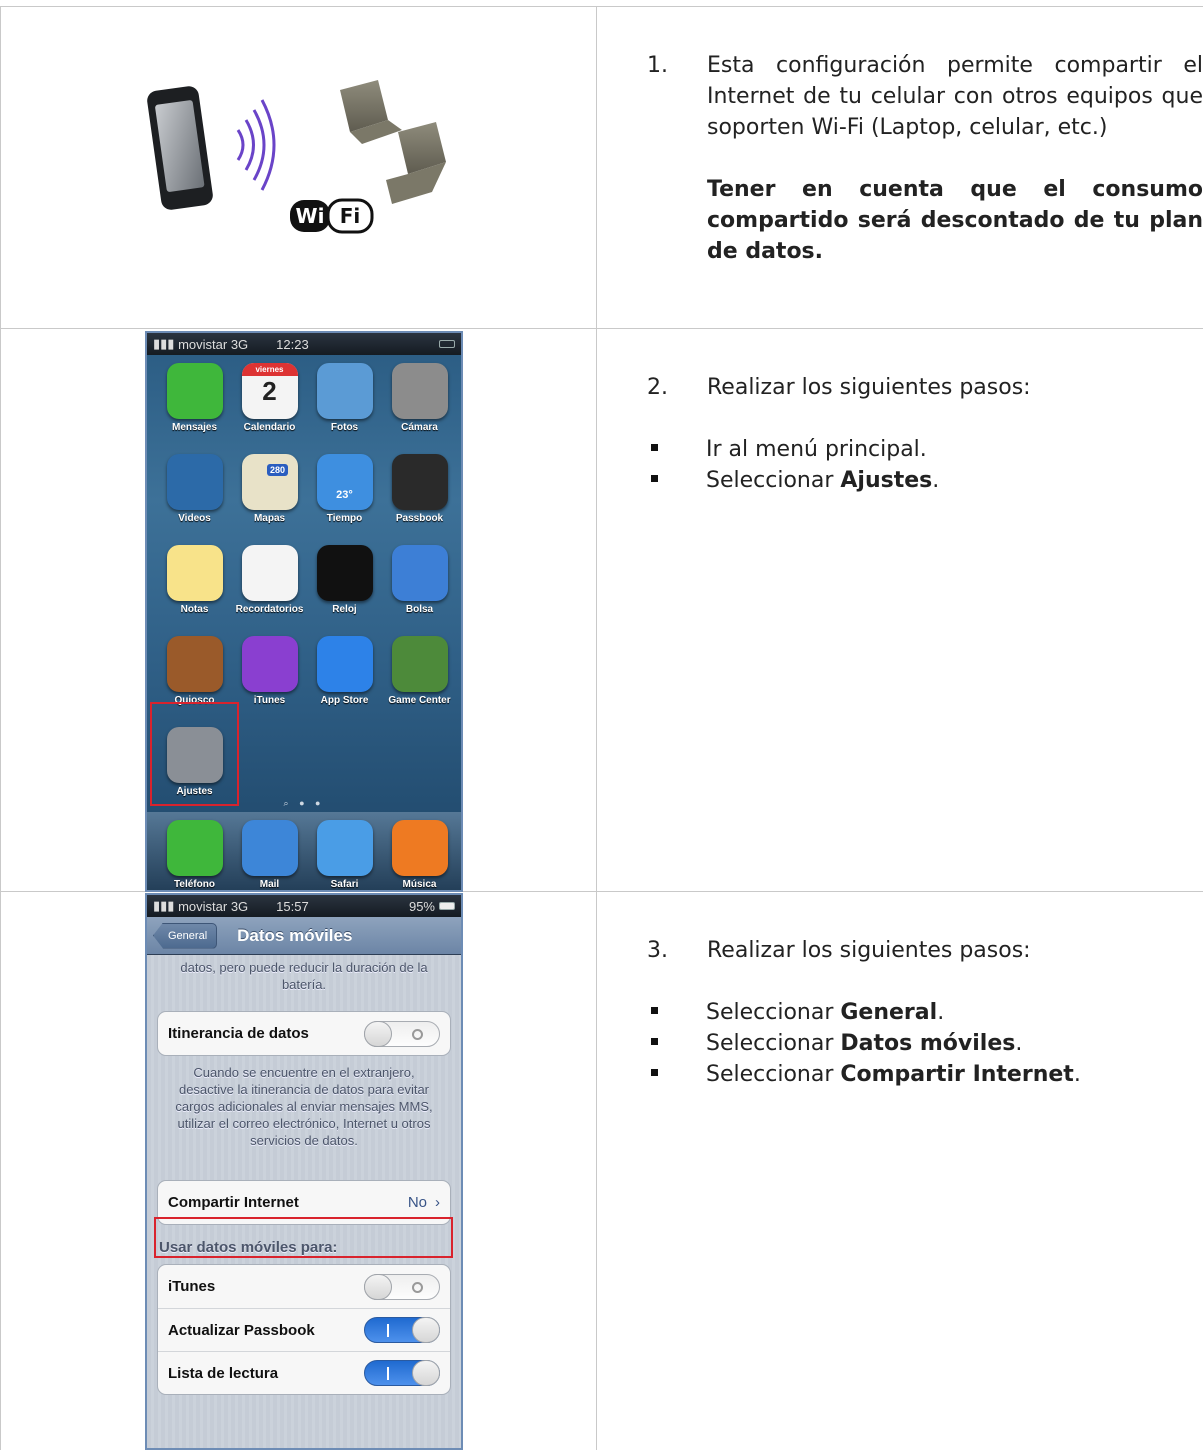 The height and width of the screenshot is (1450, 1203). Describe the element at coordinates (269, 489) in the screenshot. I see `app-mapas: 280 Mapas` at that location.